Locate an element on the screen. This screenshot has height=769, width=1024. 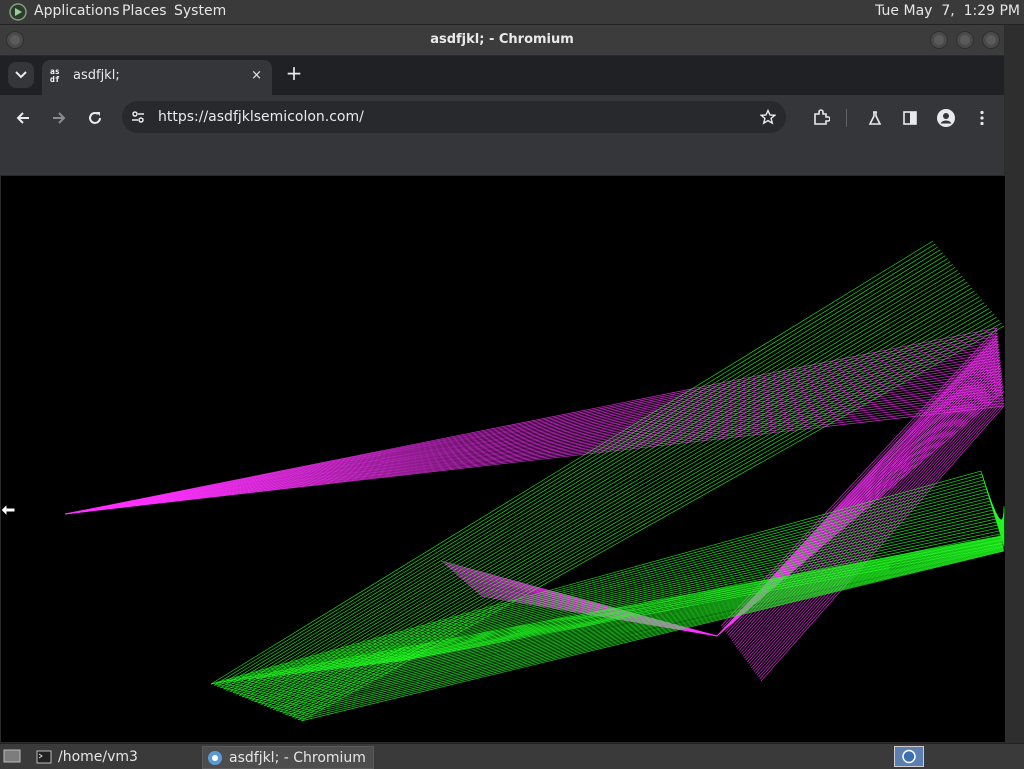
chromium-icon is located at coordinates (215, 757).